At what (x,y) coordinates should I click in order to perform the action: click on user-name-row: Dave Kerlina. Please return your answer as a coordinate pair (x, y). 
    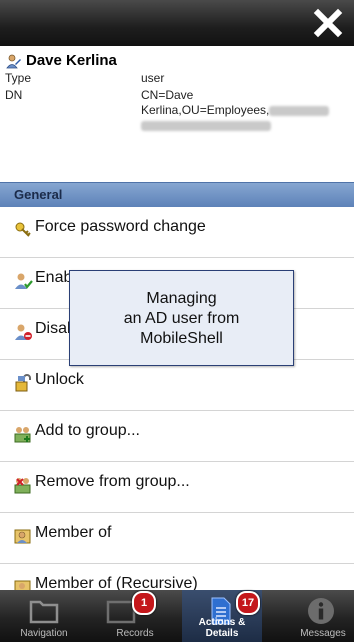
    Looking at the image, I should click on (61, 60).